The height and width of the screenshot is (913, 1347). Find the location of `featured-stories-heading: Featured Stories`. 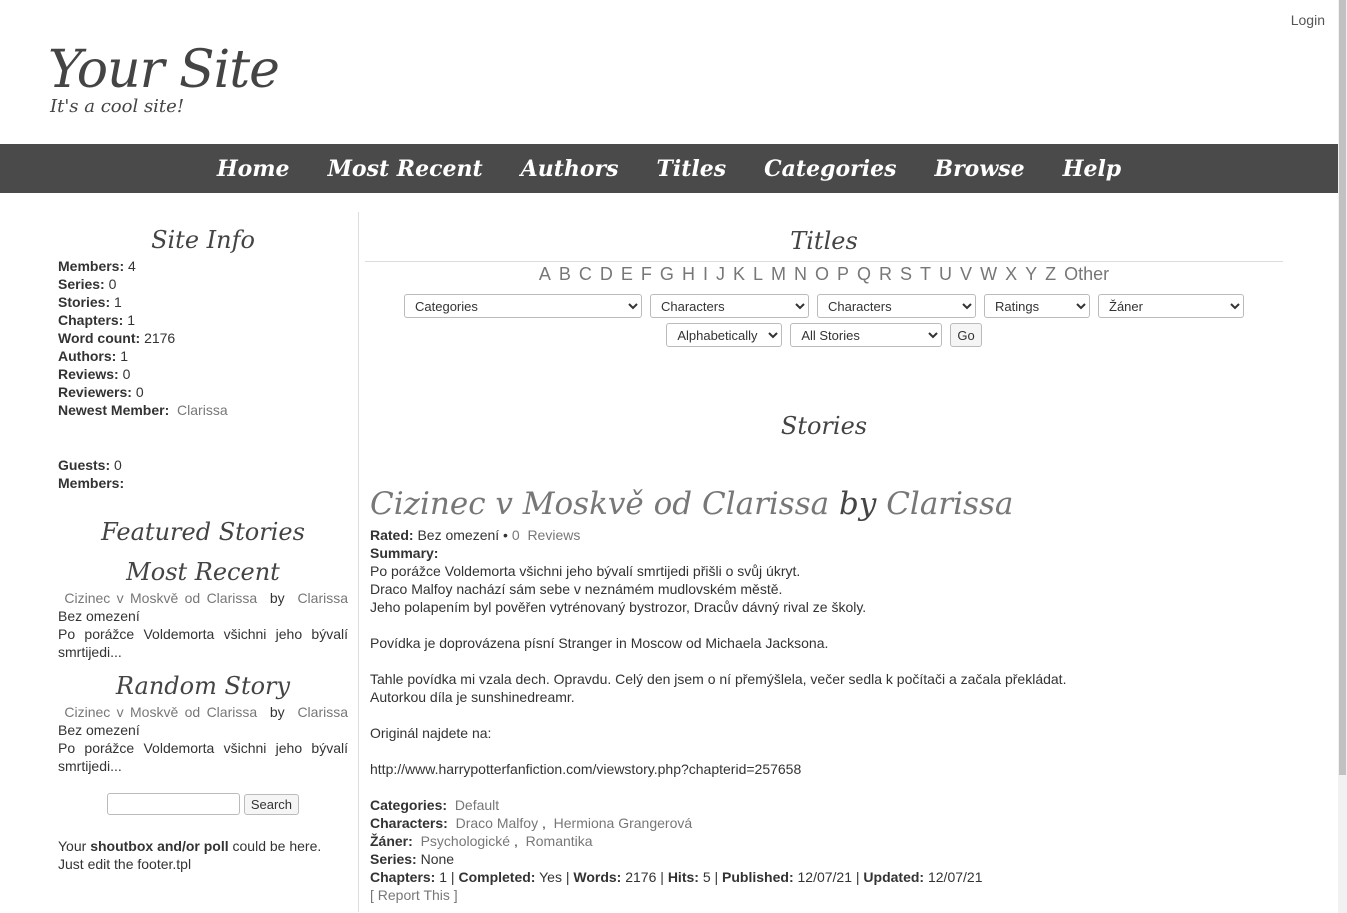

featured-stories-heading: Featured Stories is located at coordinates (203, 532).